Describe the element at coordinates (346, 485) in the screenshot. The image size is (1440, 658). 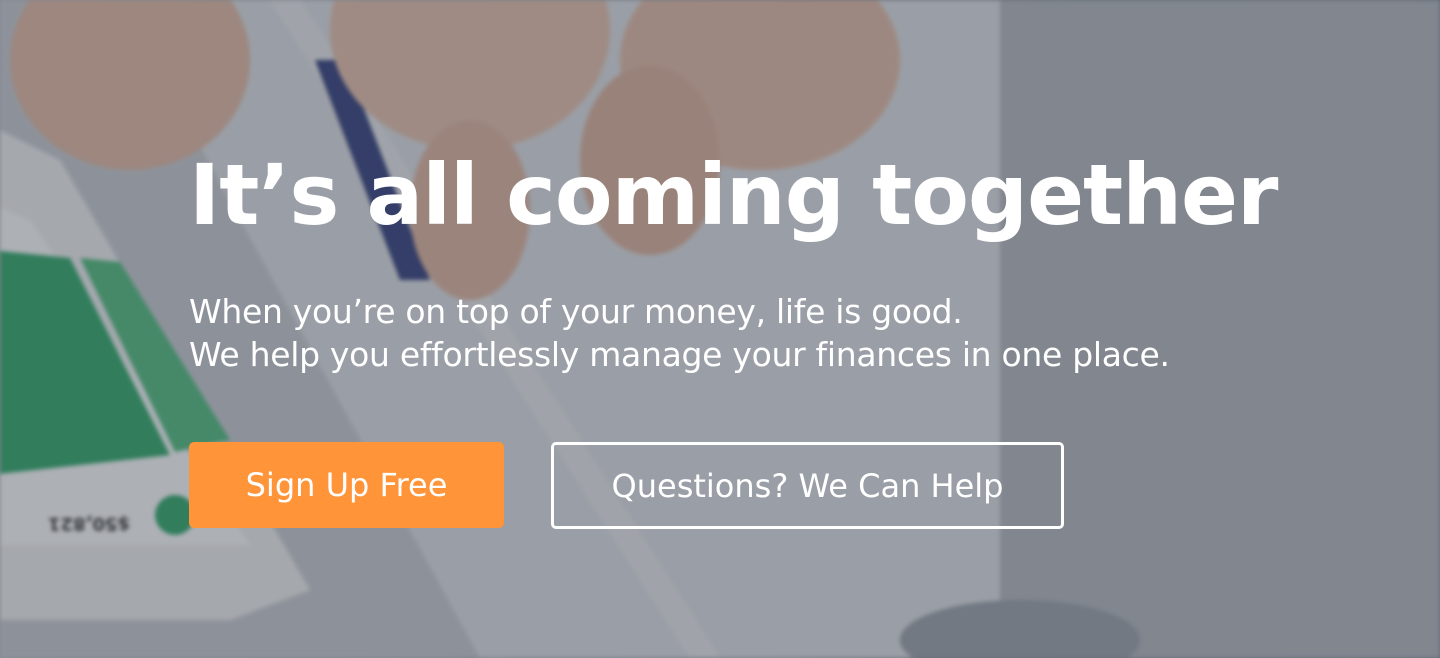
I see `sign-up-free-button: Sign Up Free` at that location.